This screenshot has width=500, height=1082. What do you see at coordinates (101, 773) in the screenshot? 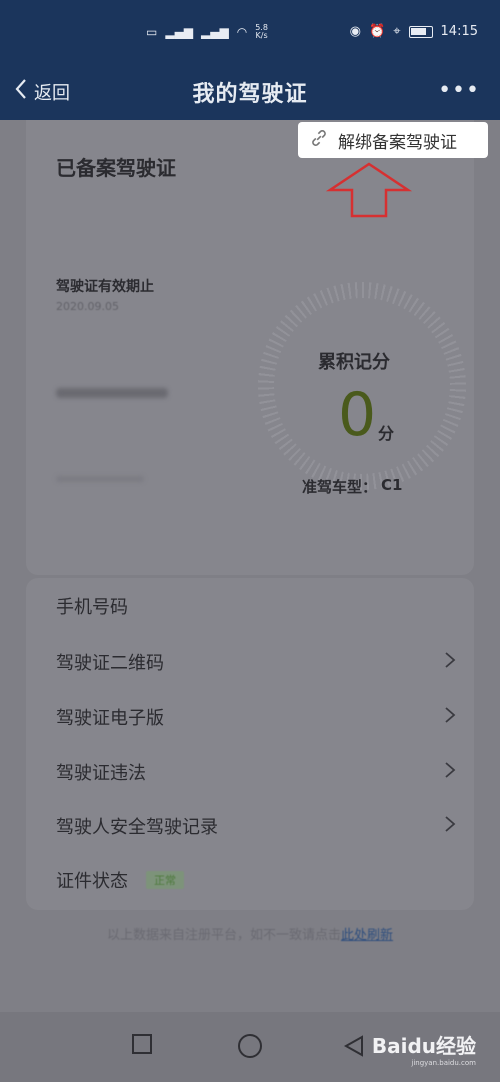
I see `list-item-label: 驾驶证违法` at bounding box center [101, 773].